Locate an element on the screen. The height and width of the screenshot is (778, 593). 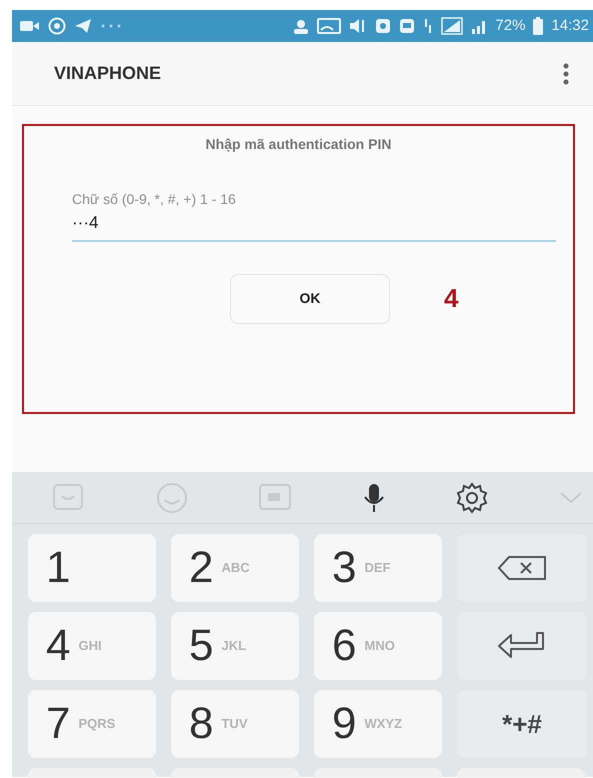
field-label: Chữ số (0-9, *, #, +) 1 - 16 is located at coordinates (154, 199).